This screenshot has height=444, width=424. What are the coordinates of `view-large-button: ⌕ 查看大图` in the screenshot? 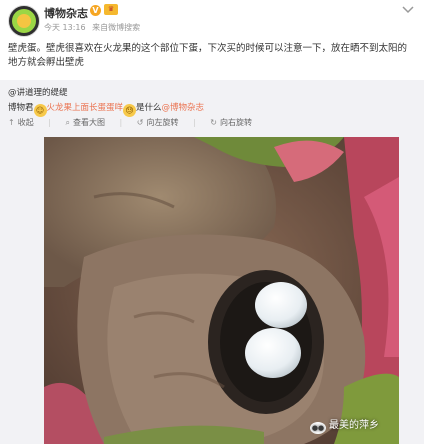 It's located at (85, 122).